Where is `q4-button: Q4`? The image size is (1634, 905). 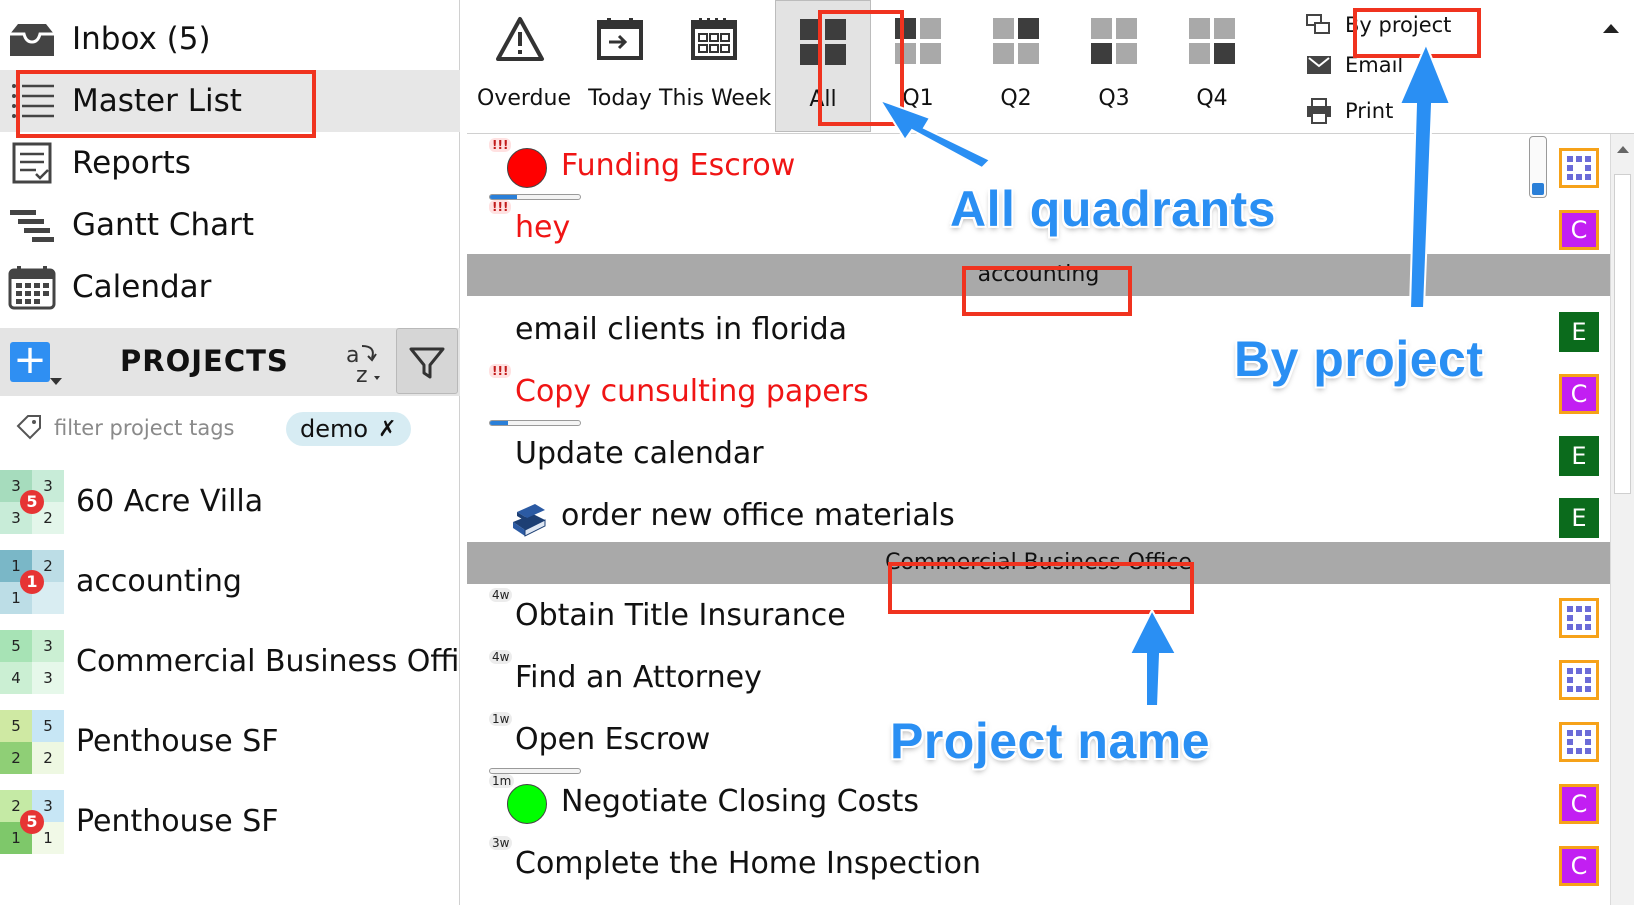
q4-button: Q4 is located at coordinates (1212, 66).